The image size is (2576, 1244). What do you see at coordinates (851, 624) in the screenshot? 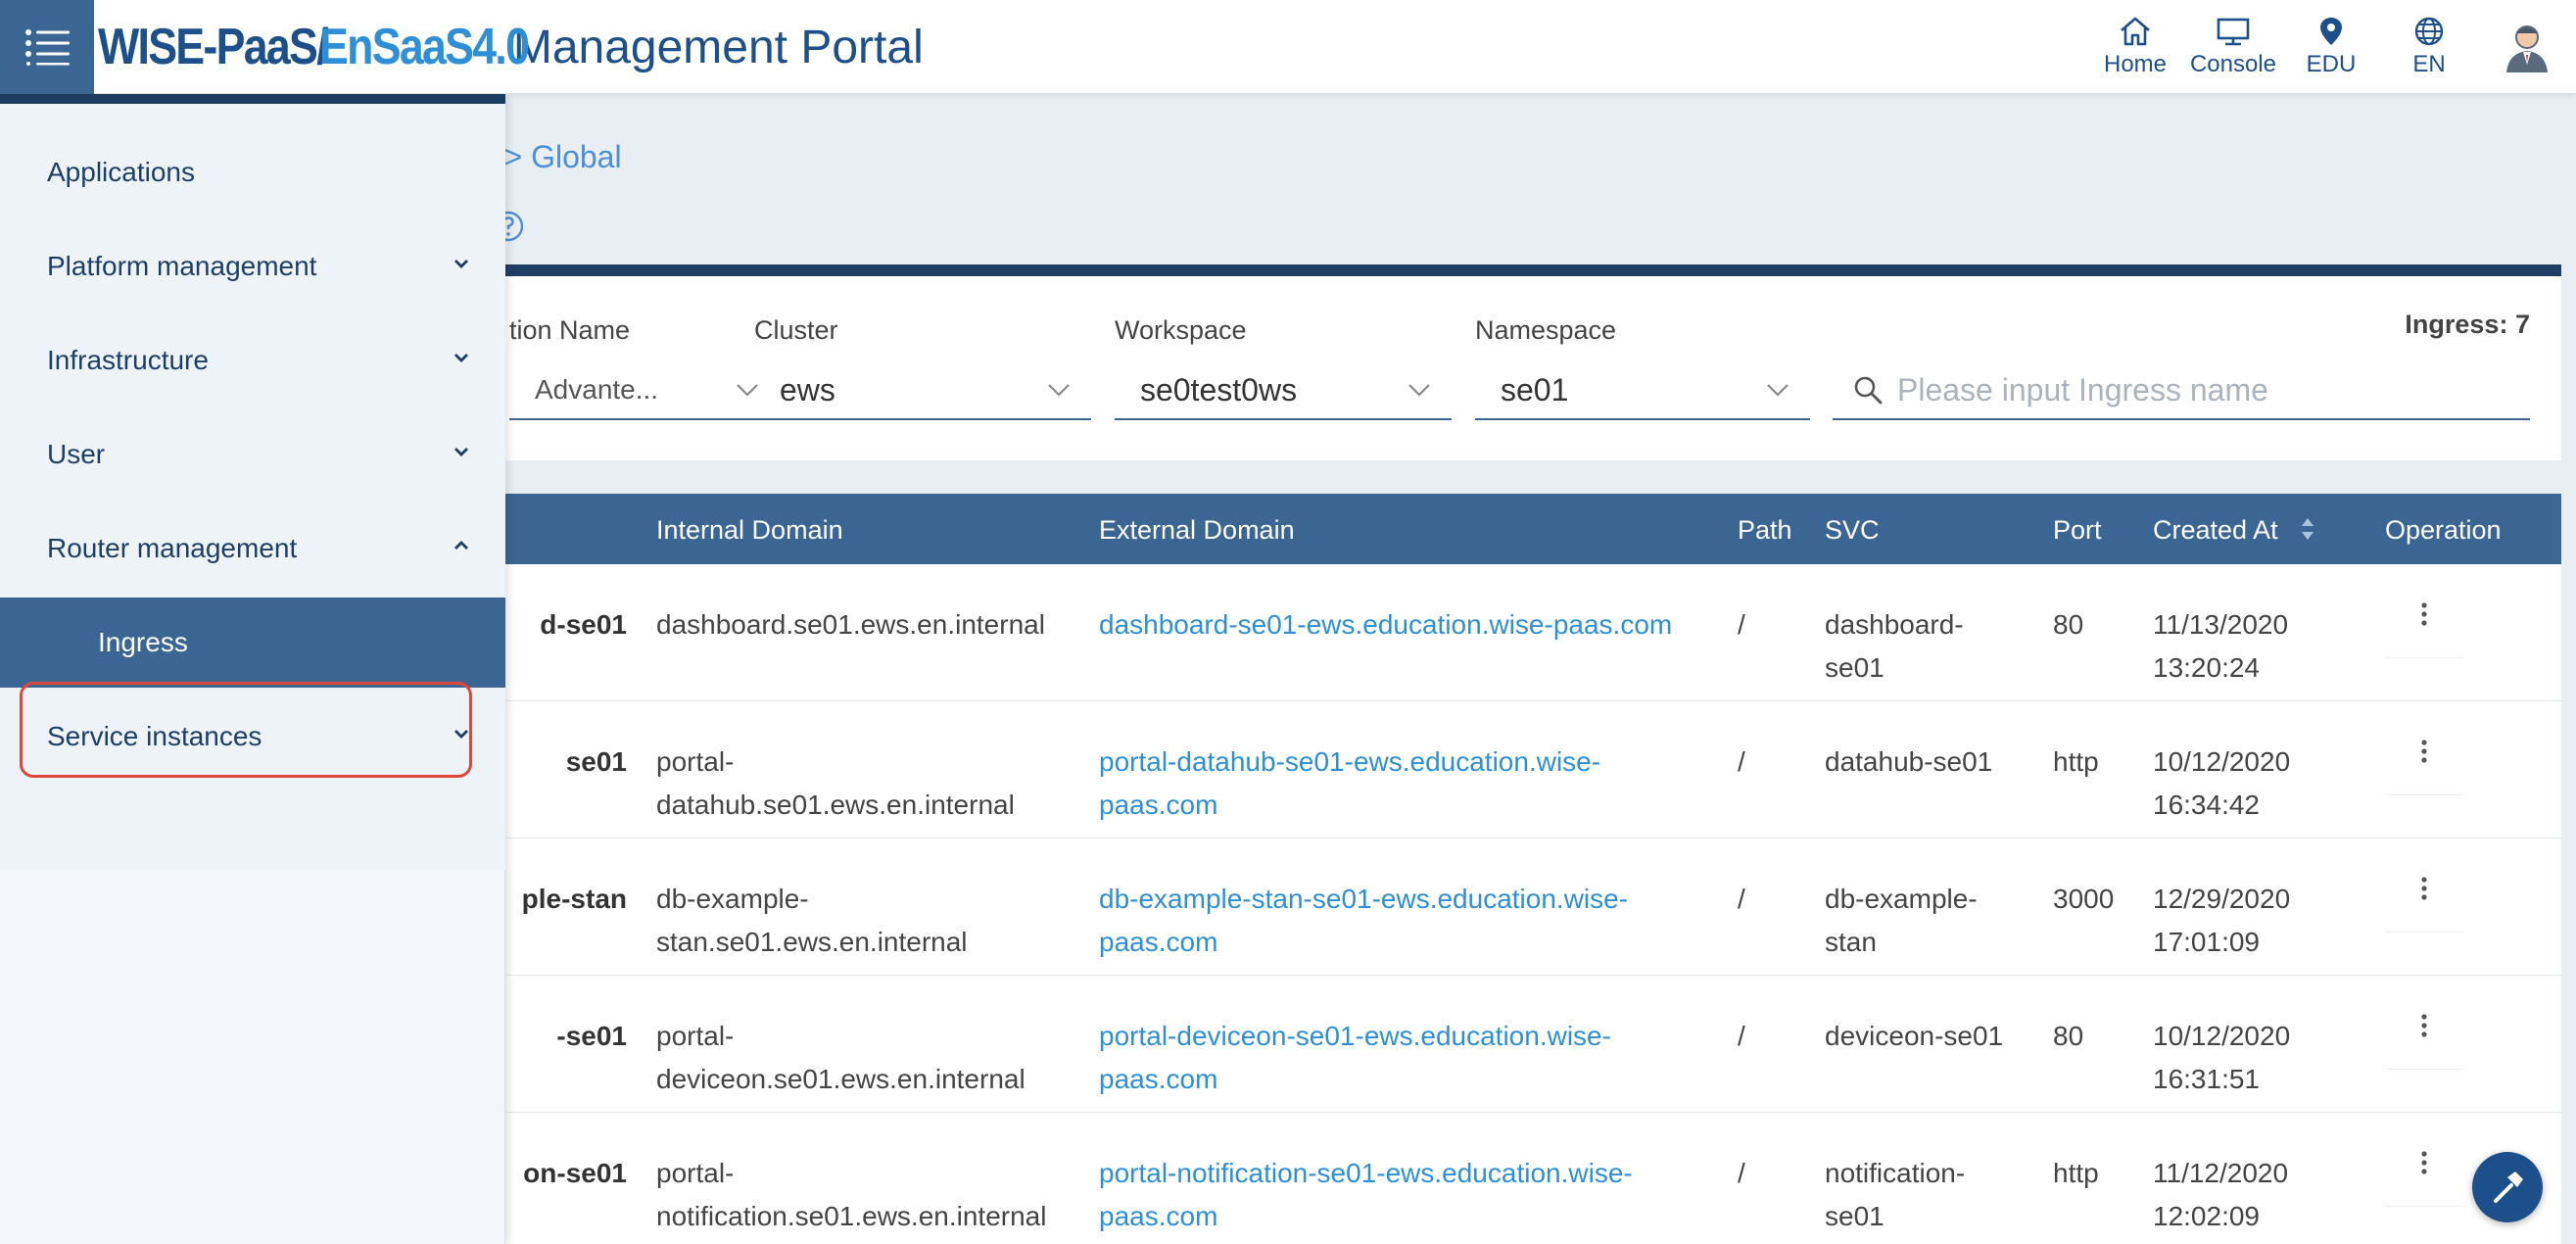
I see `internal-domain: dashboard.se01.ews.en.internal` at bounding box center [851, 624].